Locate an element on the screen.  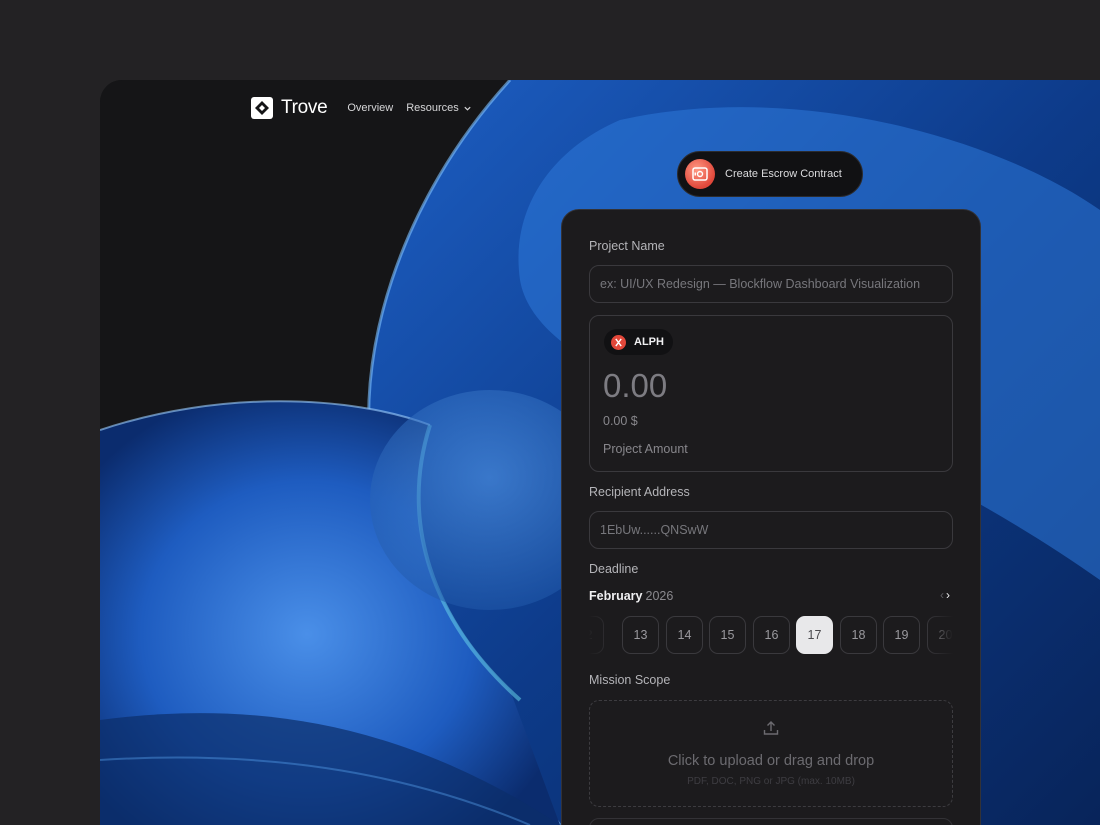
chevron-right-icon: › is located at coordinates (948, 595).